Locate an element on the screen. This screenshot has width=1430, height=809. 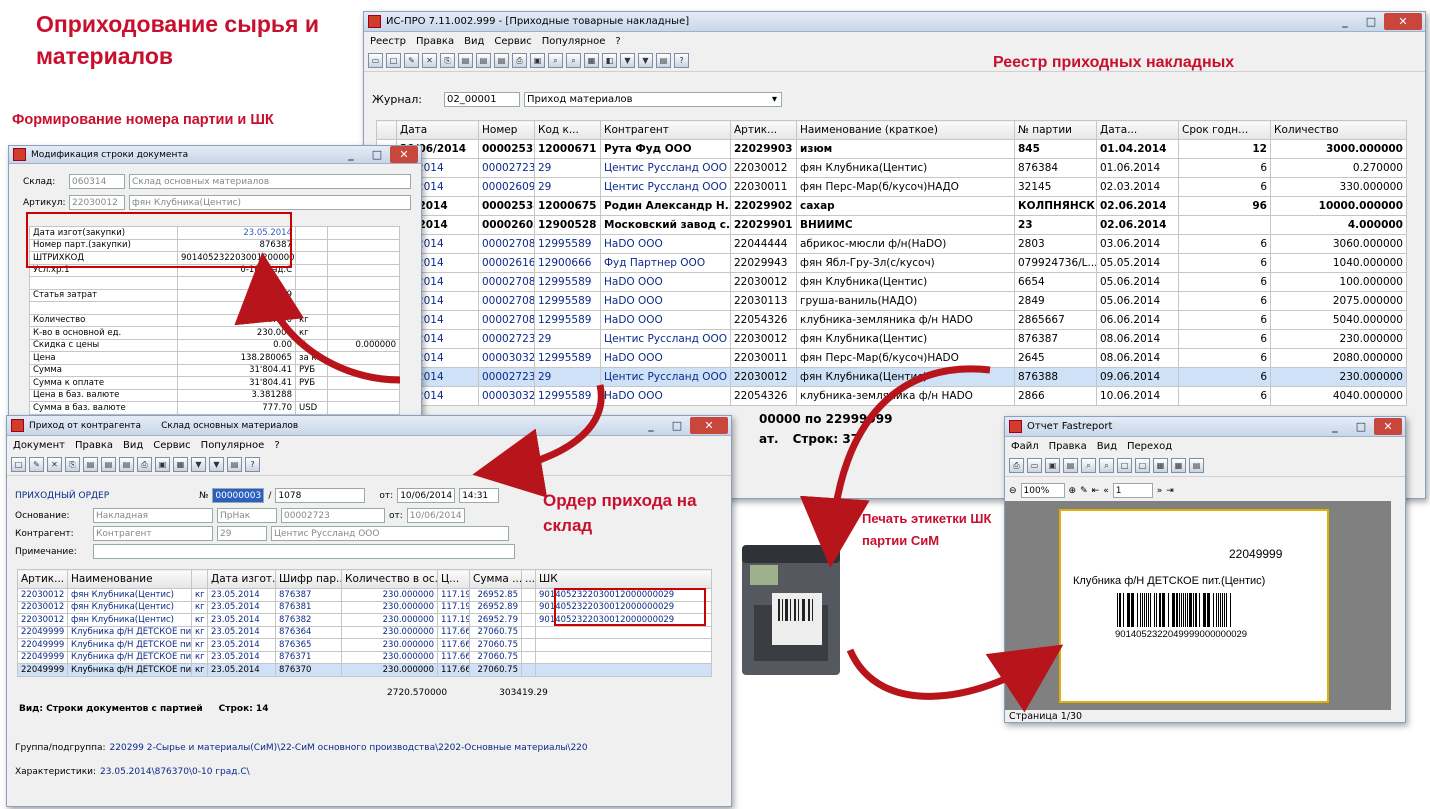
find-icon: ⌕ is located at coordinates (1088, 465).